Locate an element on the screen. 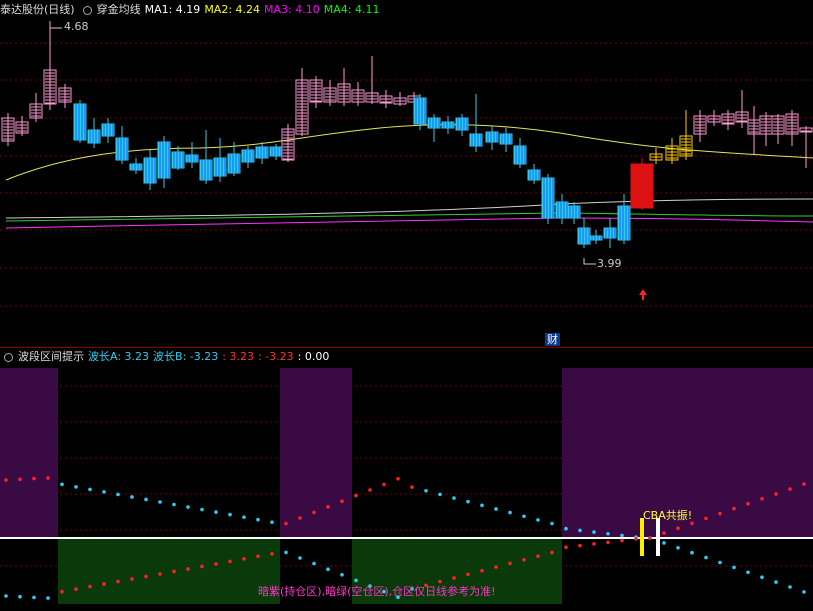  low-price-label: 3.99 is located at coordinates (609, 263).